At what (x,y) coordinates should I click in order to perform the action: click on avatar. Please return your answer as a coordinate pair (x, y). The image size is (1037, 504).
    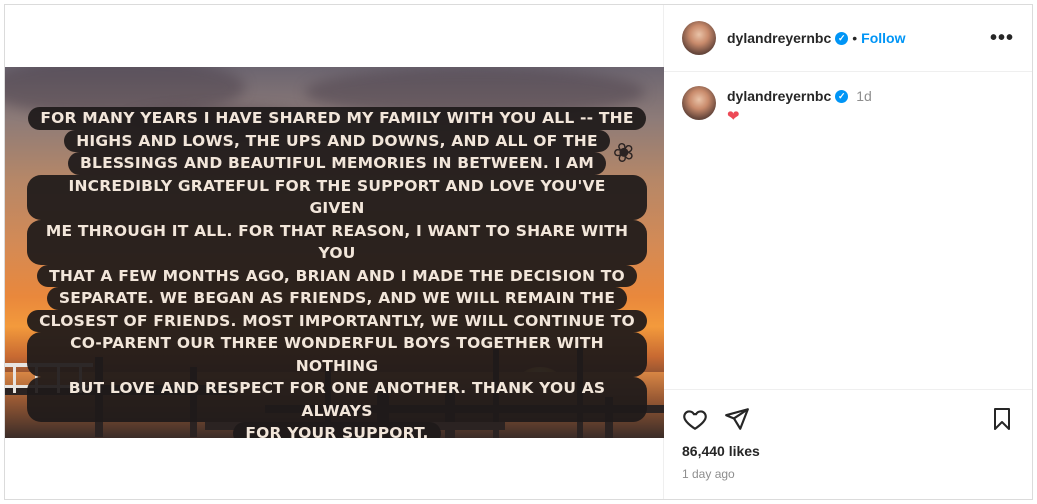
    Looking at the image, I should click on (699, 38).